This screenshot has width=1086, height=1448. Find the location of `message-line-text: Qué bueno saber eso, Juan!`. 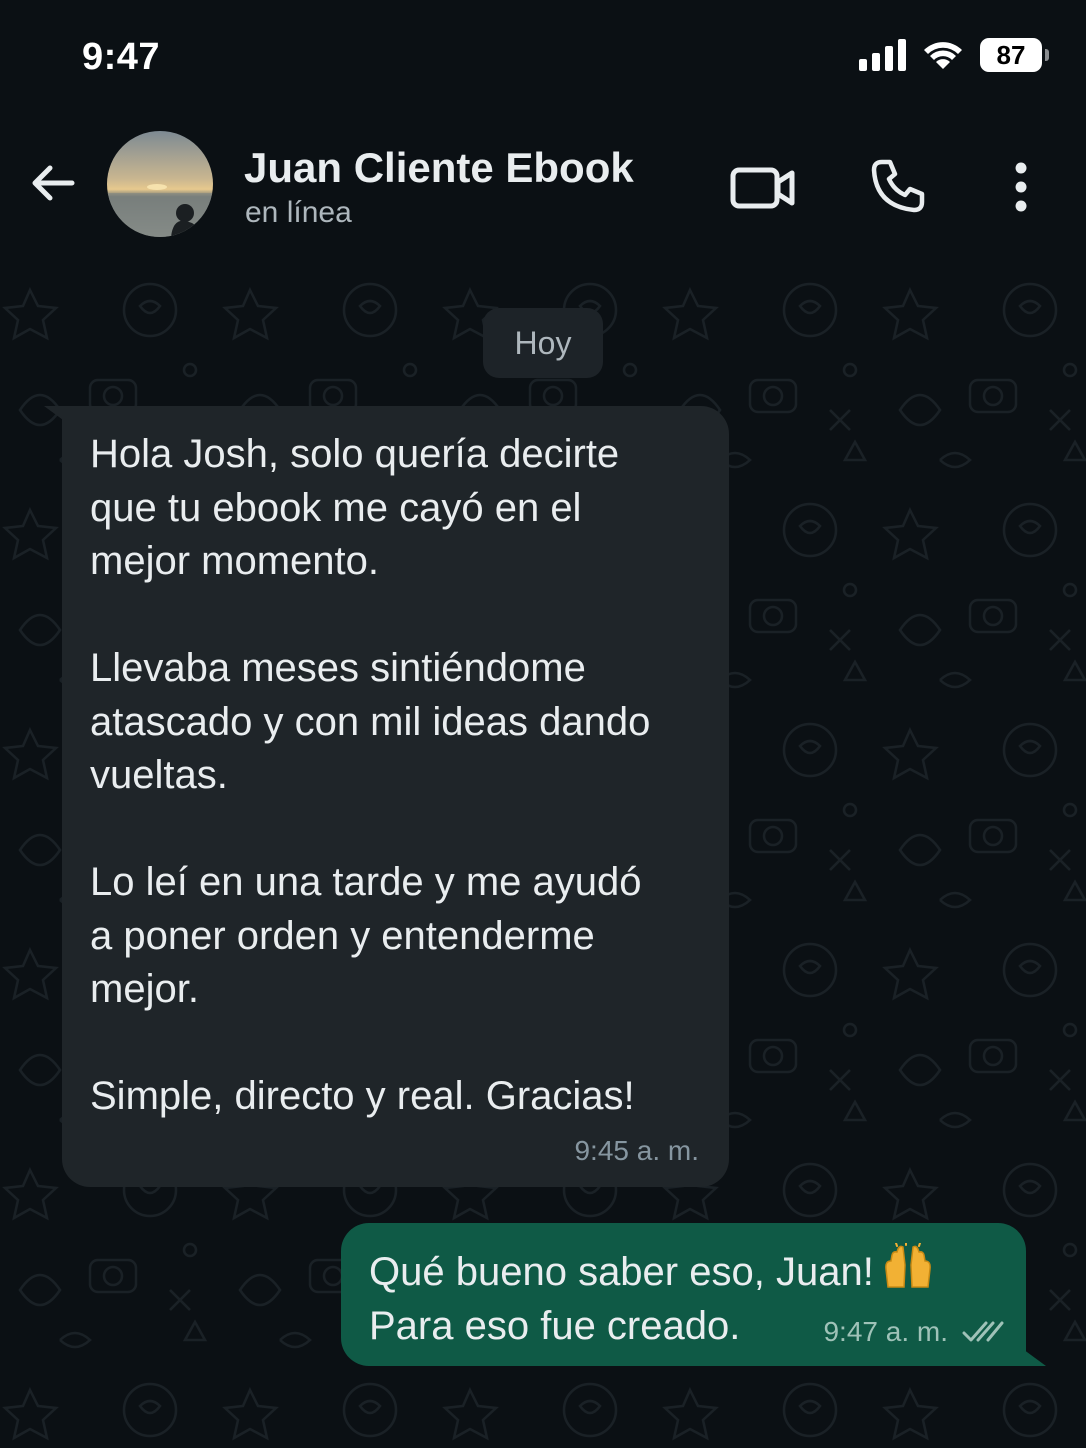

message-line-text: Qué bueno saber eso, Juan! is located at coordinates (621, 1272).